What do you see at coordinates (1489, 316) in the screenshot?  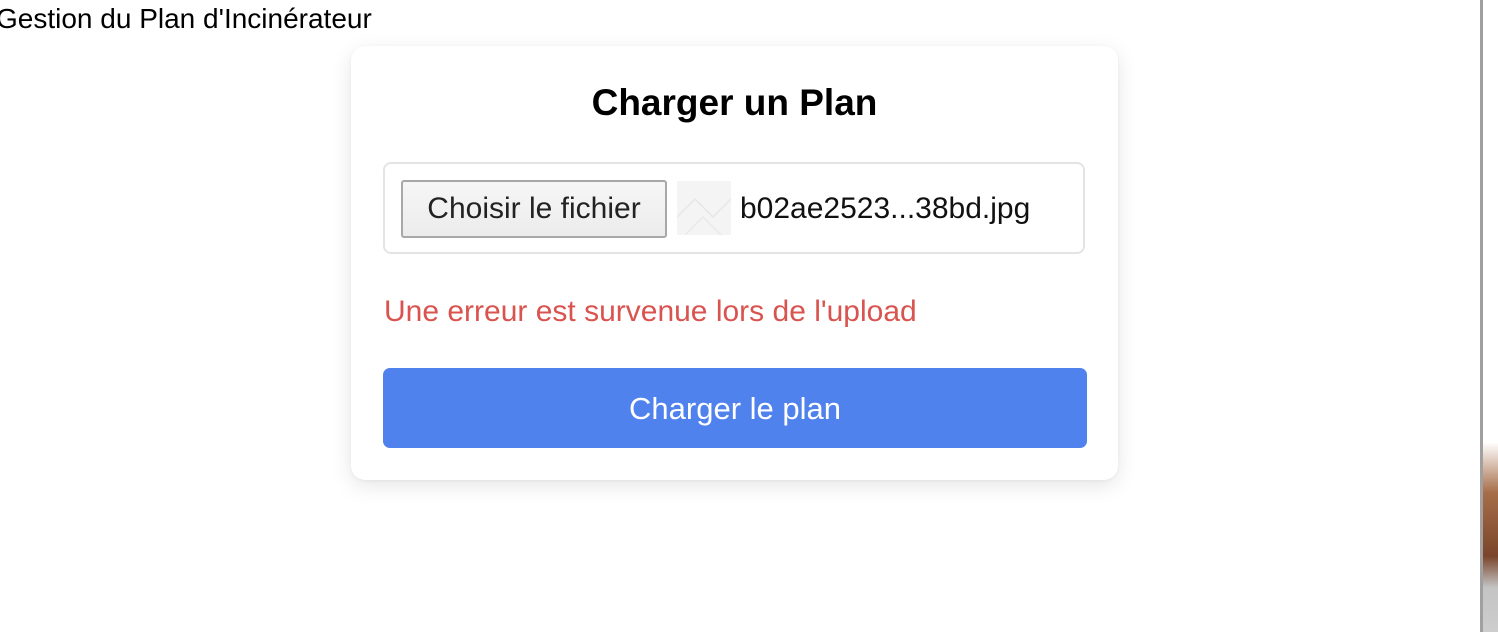 I see `window-edge` at bounding box center [1489, 316].